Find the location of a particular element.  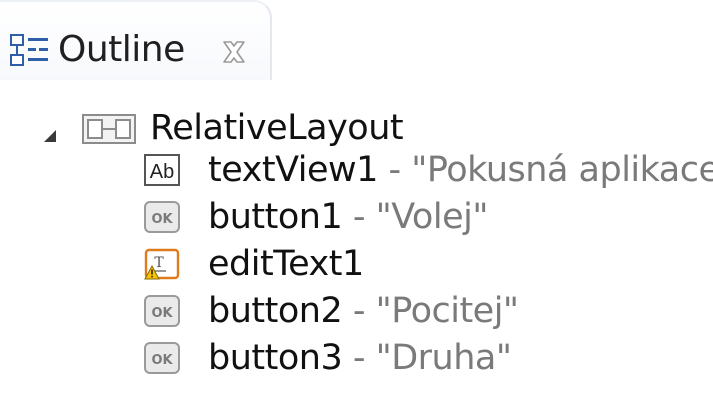

widget-text: "Druha" is located at coordinates (443, 358).